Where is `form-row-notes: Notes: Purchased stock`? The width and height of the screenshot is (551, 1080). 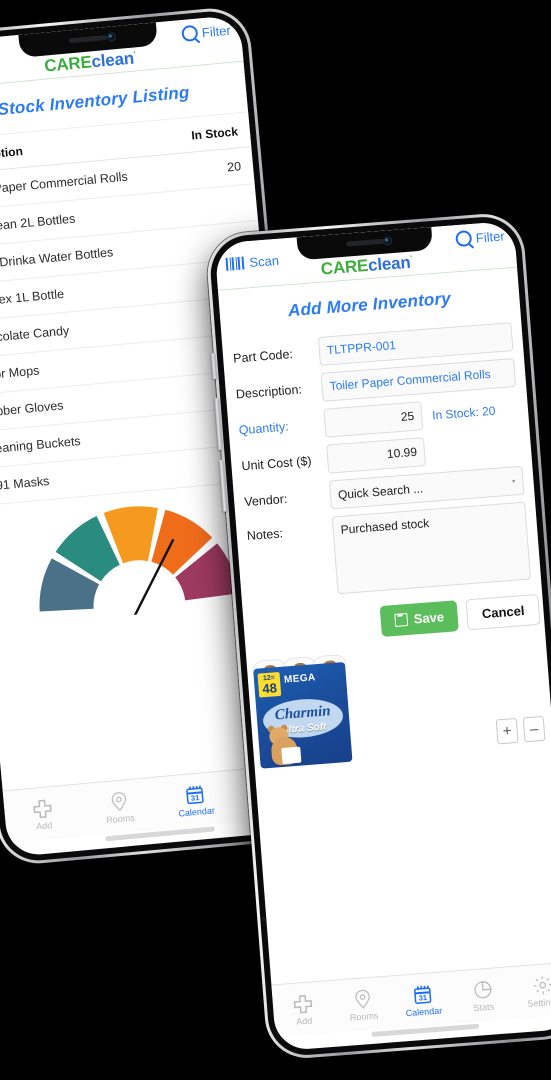
form-row-notes: Notes: Purchased stock is located at coordinates (389, 551).